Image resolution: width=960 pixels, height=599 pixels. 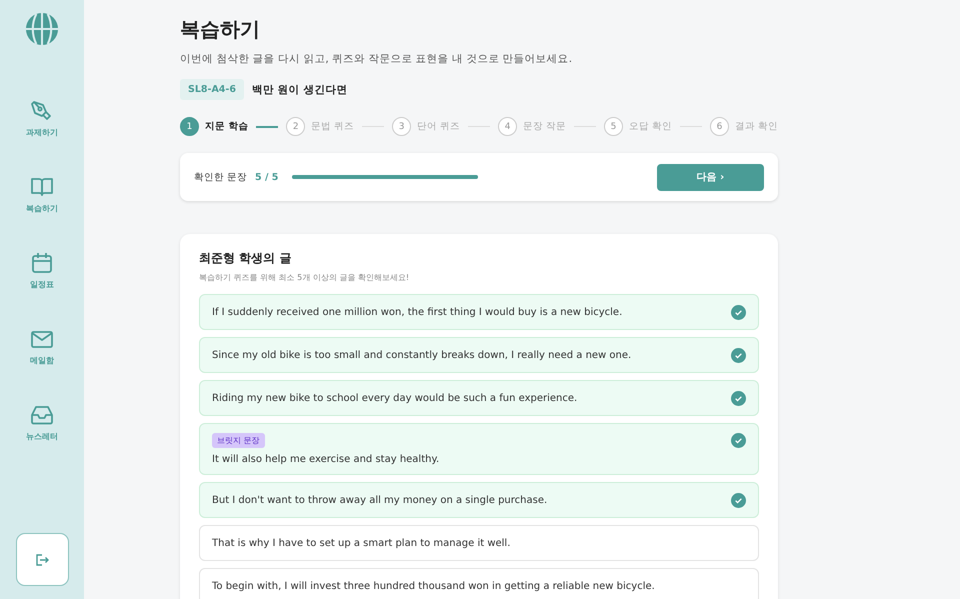 What do you see at coordinates (532, 126) in the screenshot?
I see `step-tab: 4 문장 작문` at bounding box center [532, 126].